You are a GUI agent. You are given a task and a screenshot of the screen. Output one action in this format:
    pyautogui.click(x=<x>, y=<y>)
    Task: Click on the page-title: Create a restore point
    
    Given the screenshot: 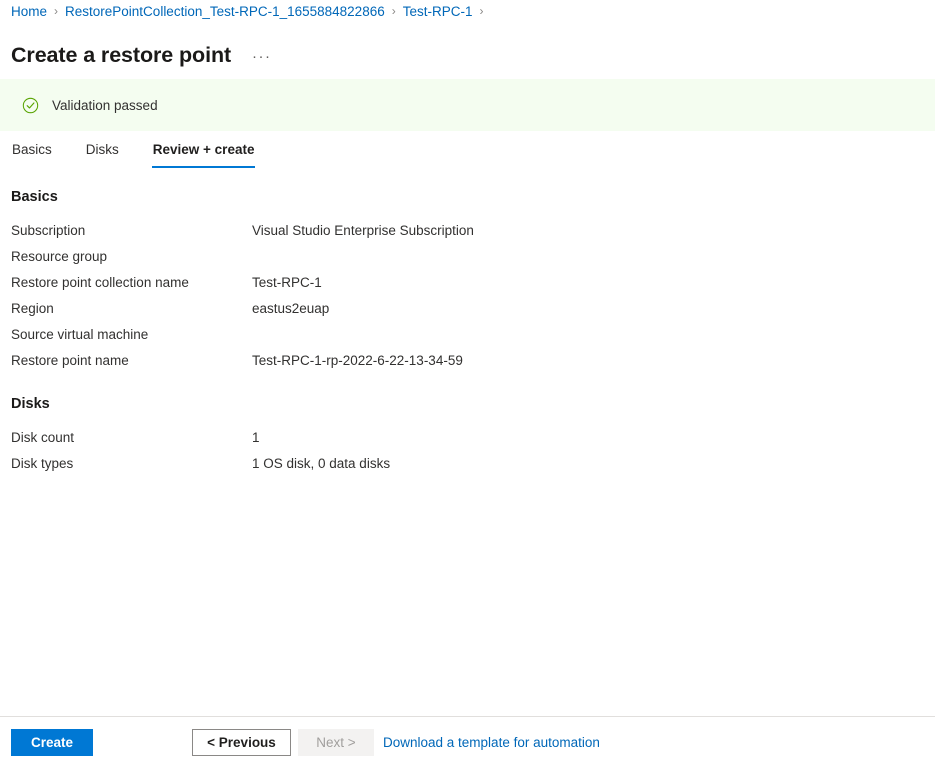 What is the action you would take?
    pyautogui.click(x=121, y=55)
    